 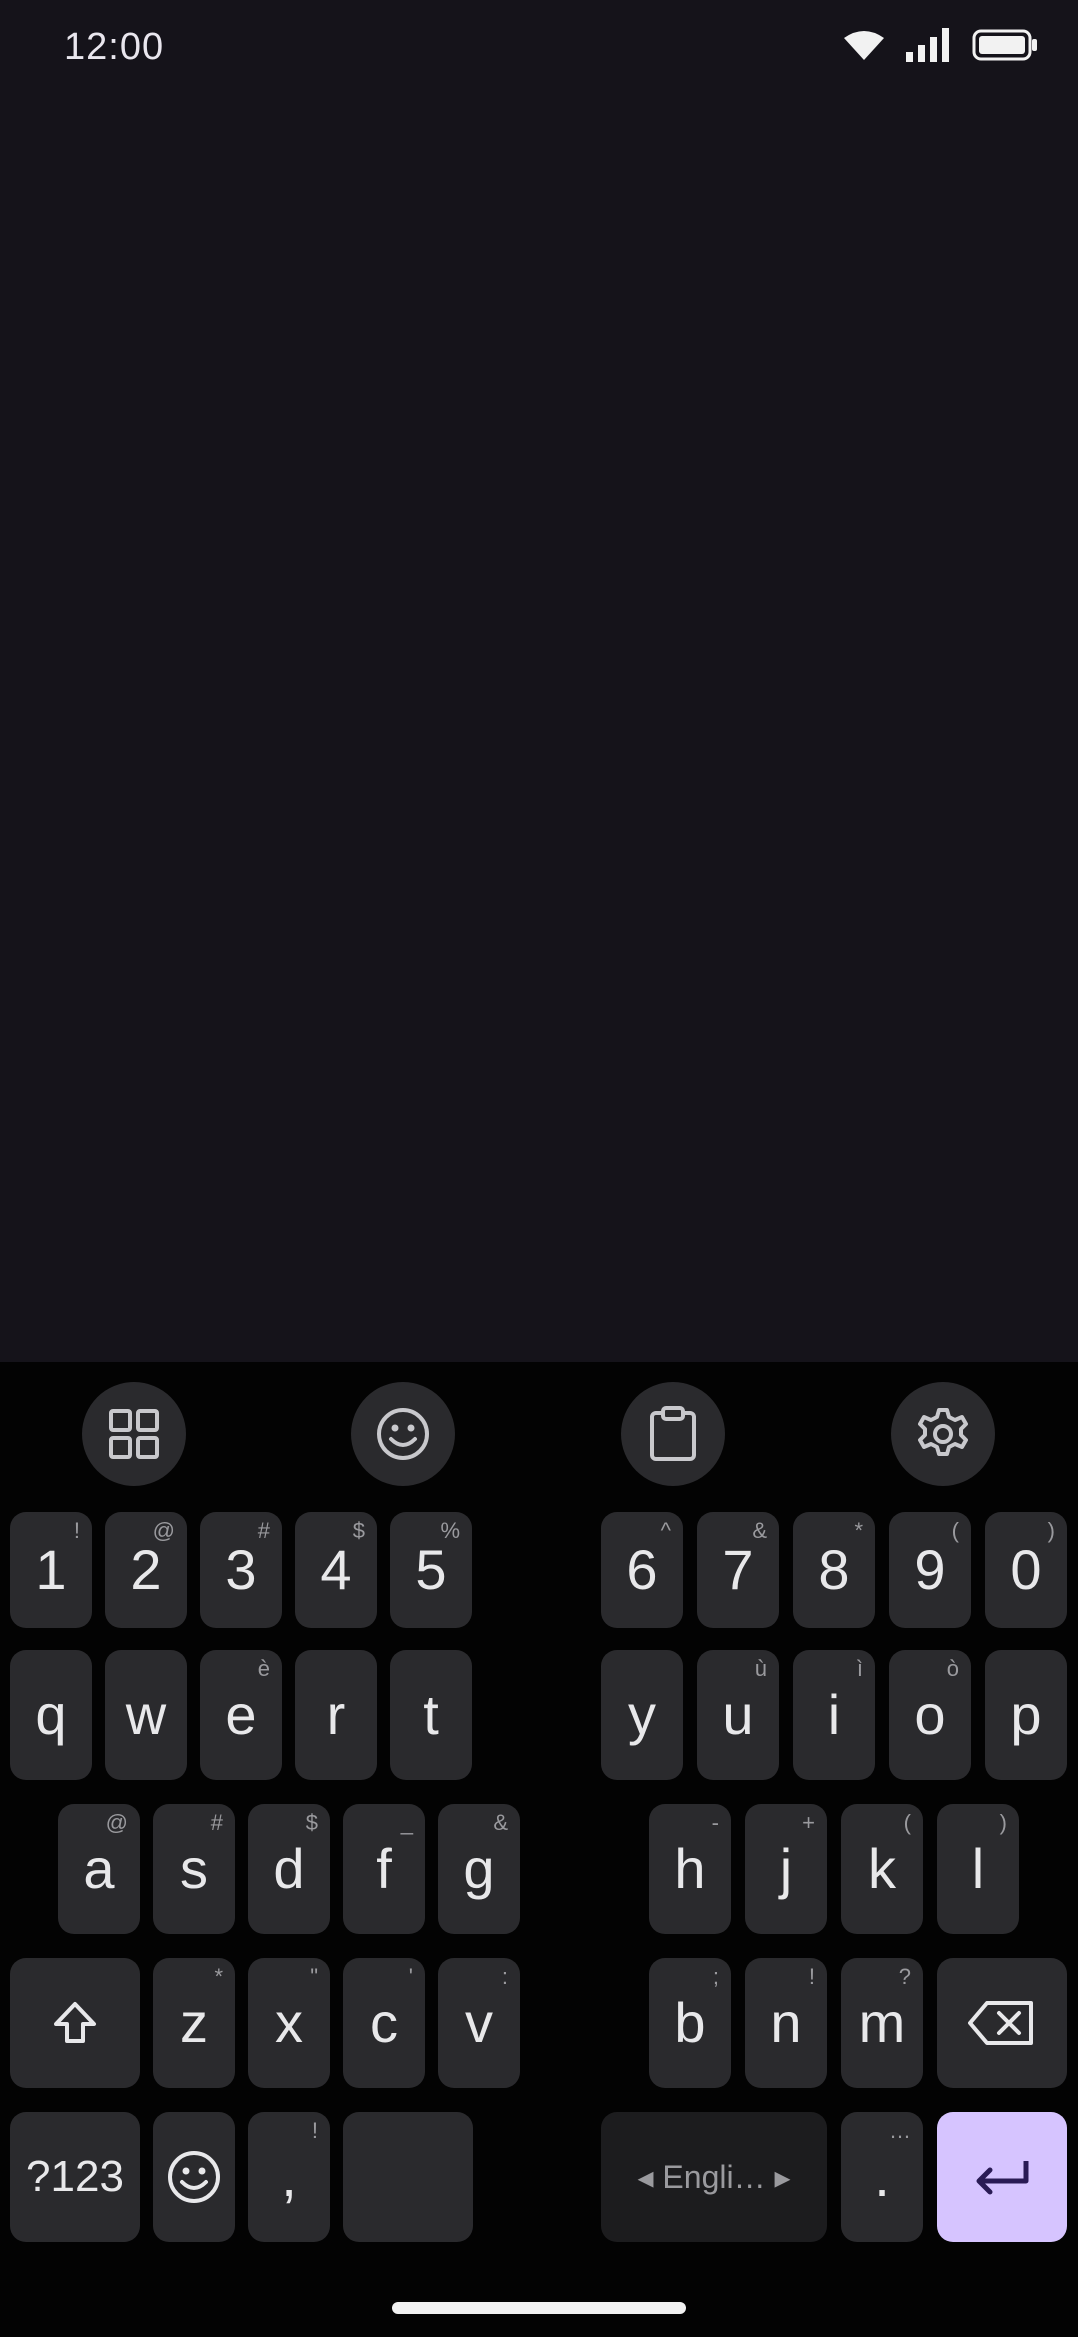 I want to click on key-i: ìi, so click(x=834, y=1715).